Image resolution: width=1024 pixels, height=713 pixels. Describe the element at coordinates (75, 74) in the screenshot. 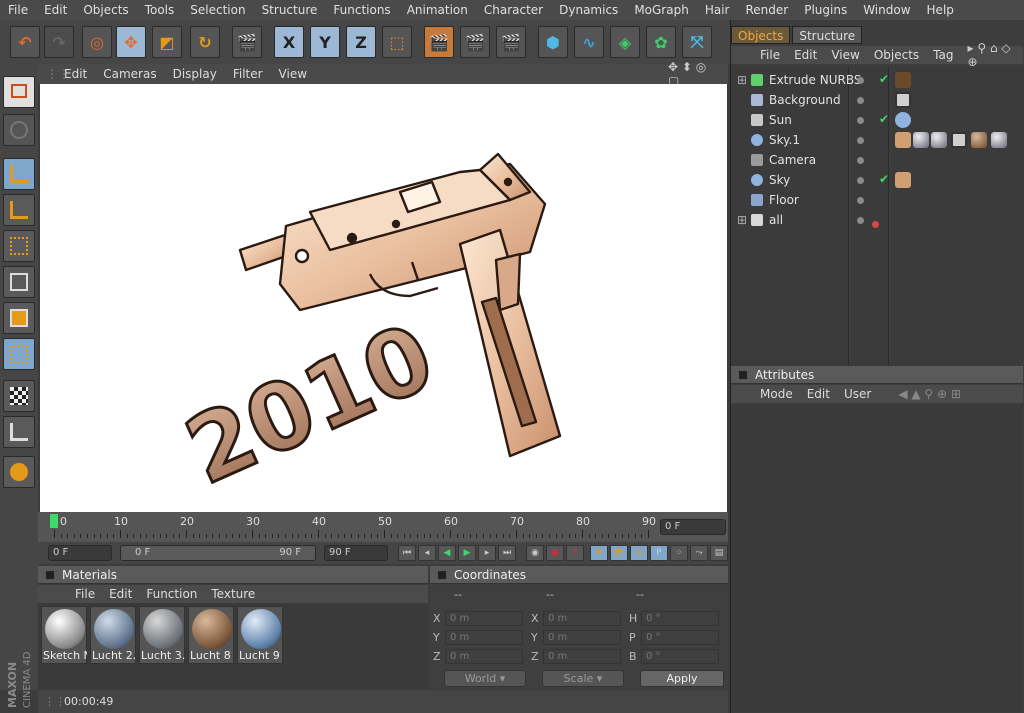

I see `viewport-menu-edit: Edit` at that location.